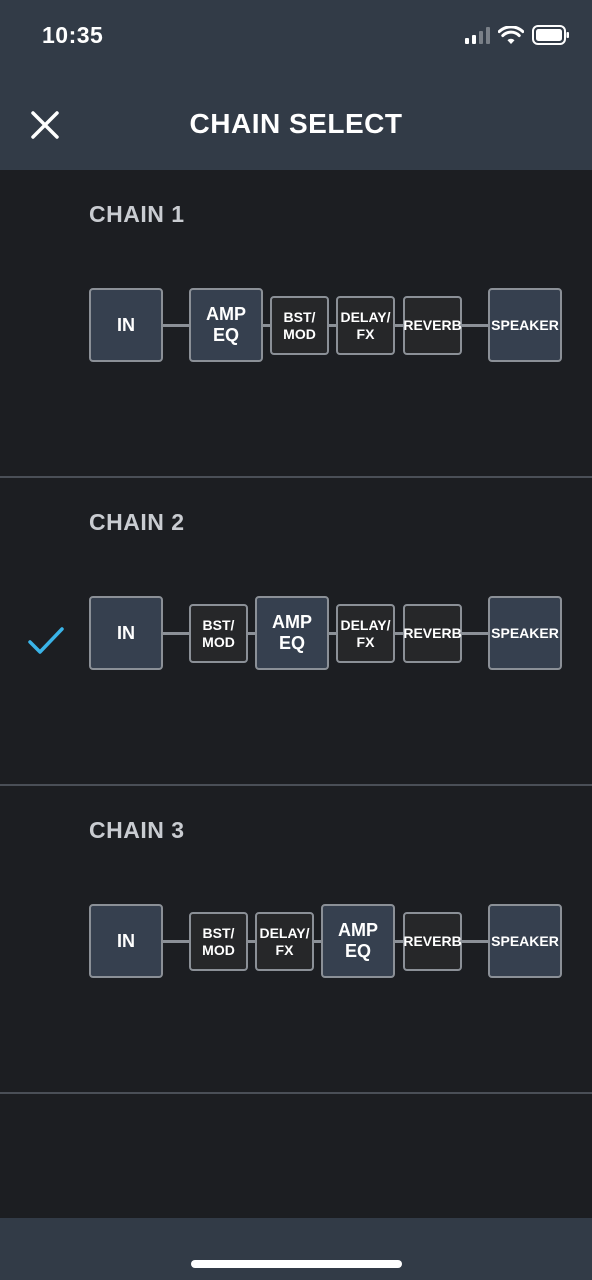 This screenshot has width=592, height=1280. What do you see at coordinates (137, 214) in the screenshot?
I see `chain-title: CHAIN 1` at bounding box center [137, 214].